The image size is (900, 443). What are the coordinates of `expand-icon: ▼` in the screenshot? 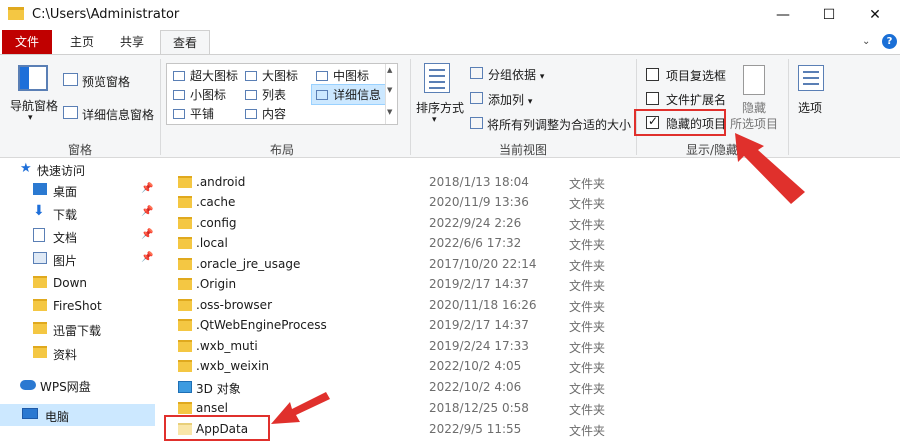 It's located at (389, 112).